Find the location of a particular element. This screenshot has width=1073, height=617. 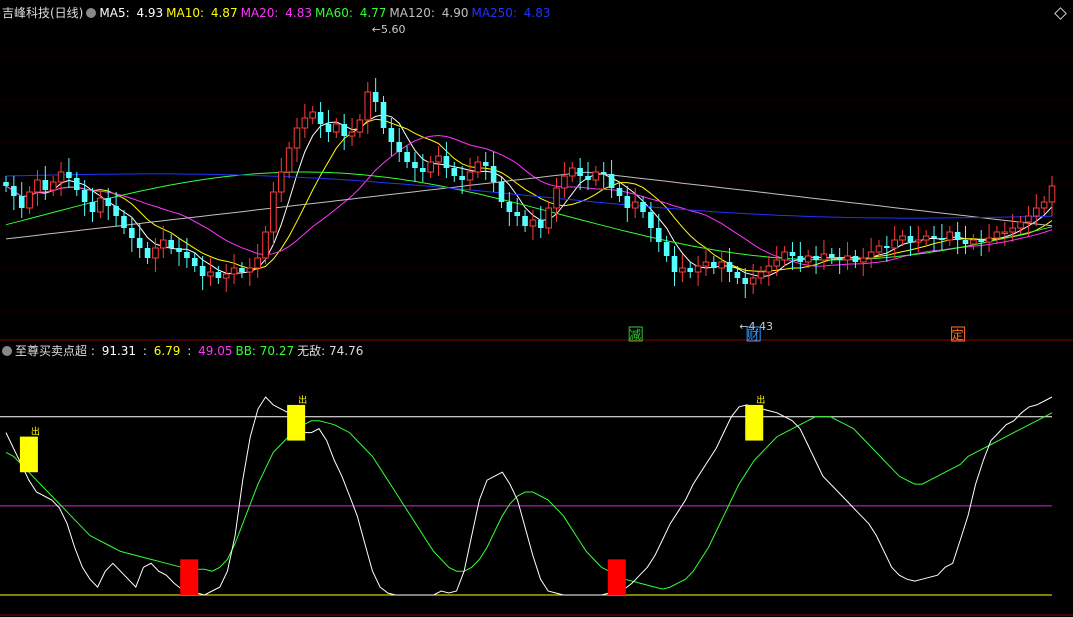

event-tag: 定 is located at coordinates (958, 334).